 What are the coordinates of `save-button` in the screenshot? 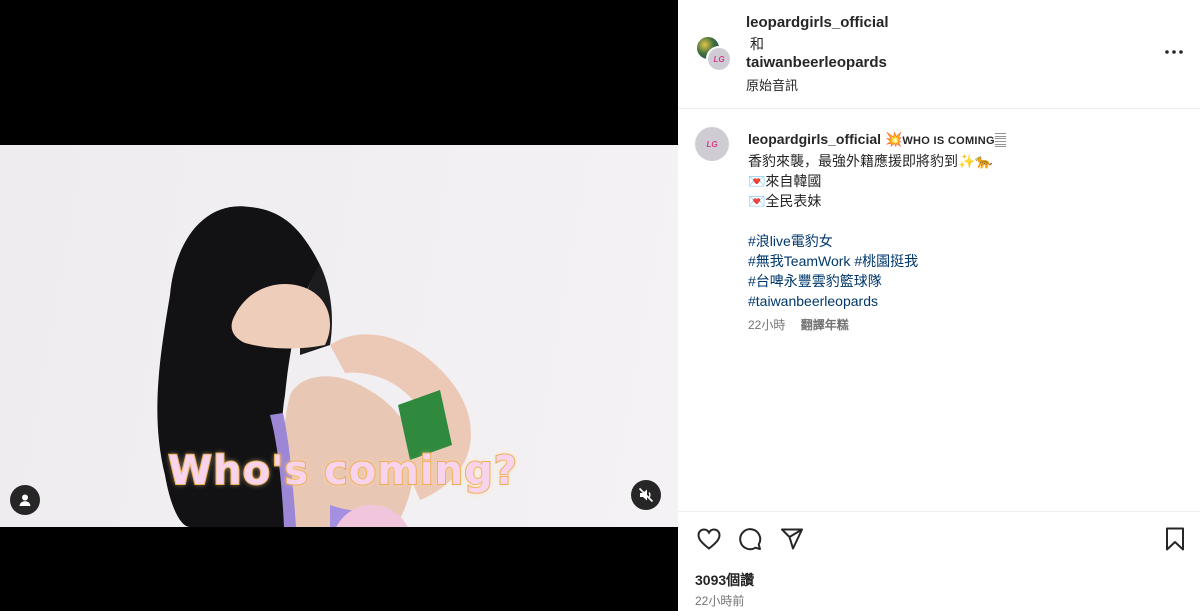 It's located at (1175, 539).